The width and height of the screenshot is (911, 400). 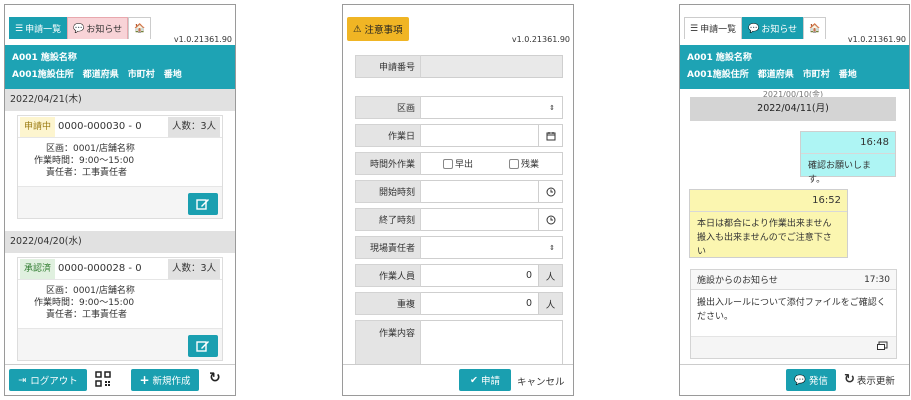 I want to click on duplicate-row: 重複 0 人, so click(x=459, y=303).